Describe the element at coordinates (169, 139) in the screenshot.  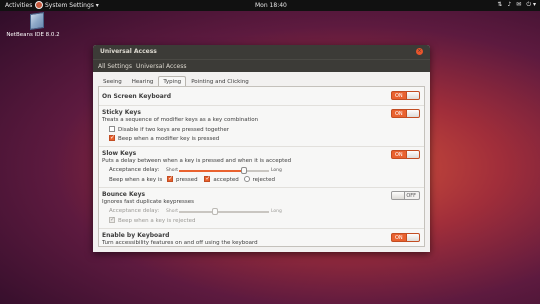
I see `beep-modifier-label: Beep when a modifier key is pressed` at that location.